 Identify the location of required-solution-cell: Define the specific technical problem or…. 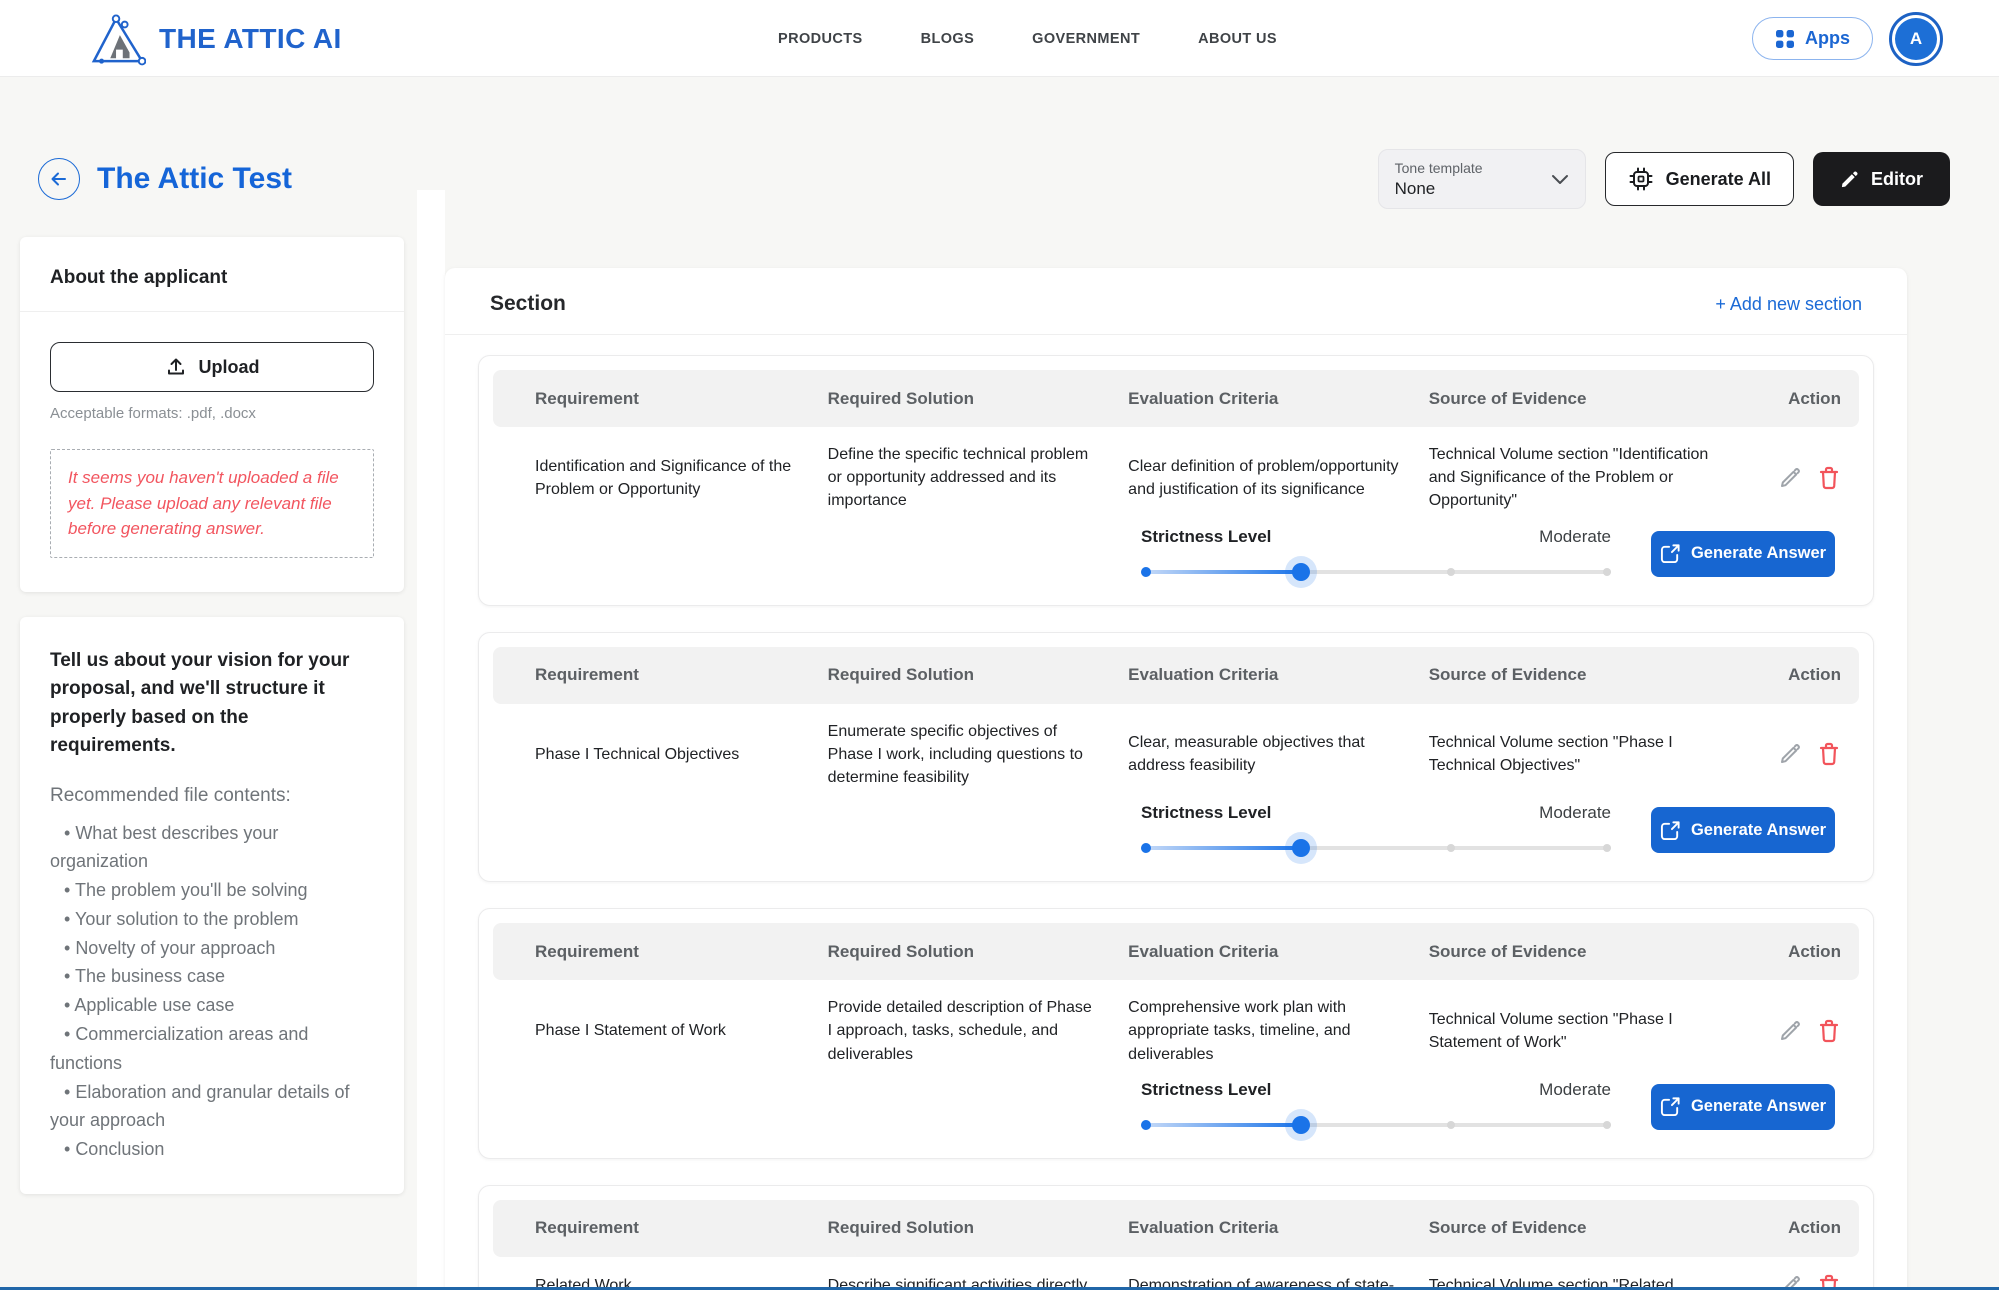
(958, 478).